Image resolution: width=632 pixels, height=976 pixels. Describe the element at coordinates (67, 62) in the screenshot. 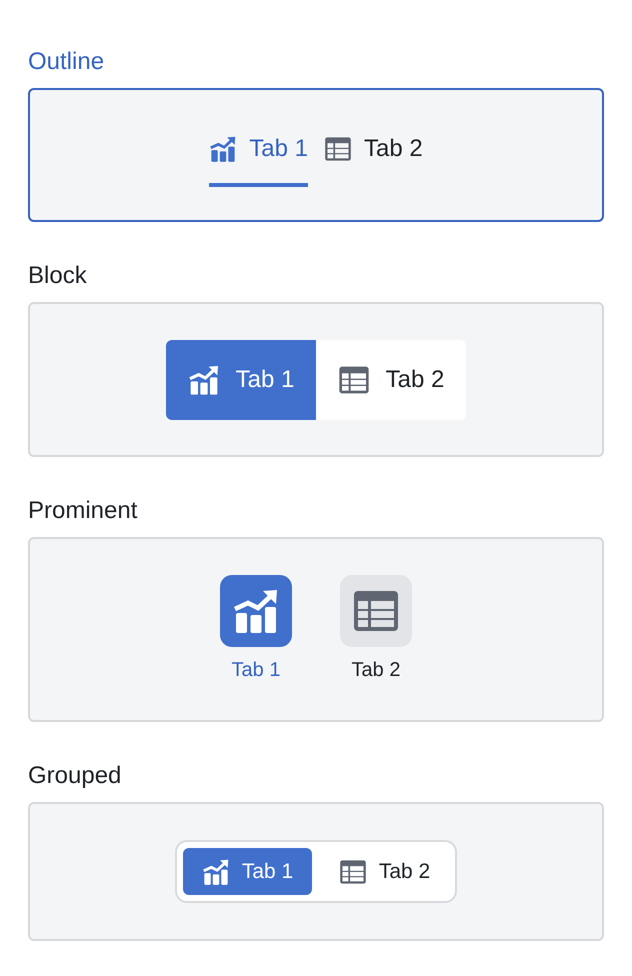

I see `section-label: Outline` at that location.